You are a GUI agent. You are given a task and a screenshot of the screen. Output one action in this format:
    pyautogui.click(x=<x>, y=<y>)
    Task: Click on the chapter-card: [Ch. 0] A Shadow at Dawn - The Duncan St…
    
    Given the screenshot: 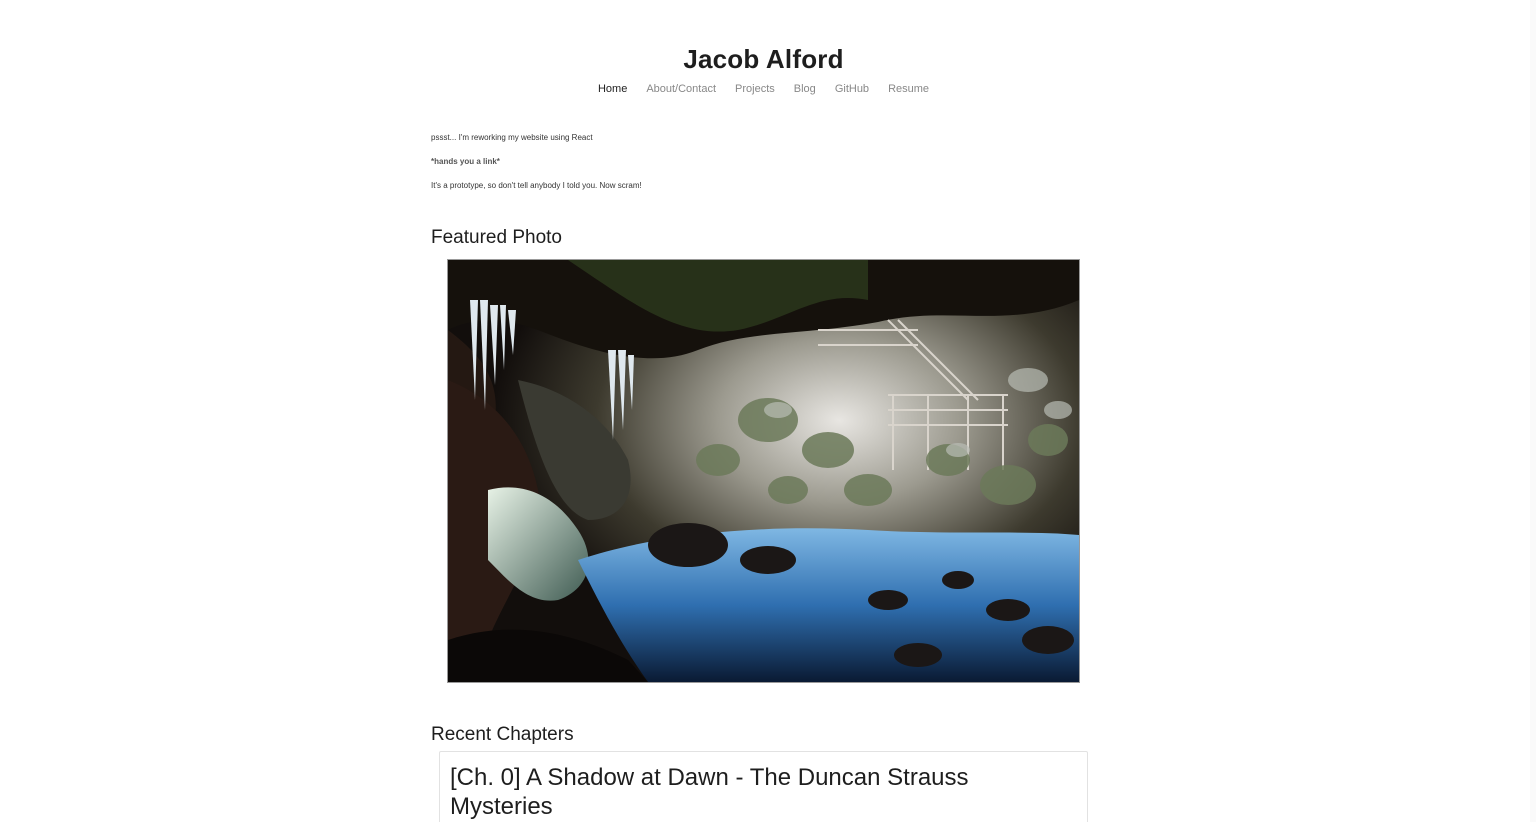 What is the action you would take?
    pyautogui.click(x=763, y=786)
    